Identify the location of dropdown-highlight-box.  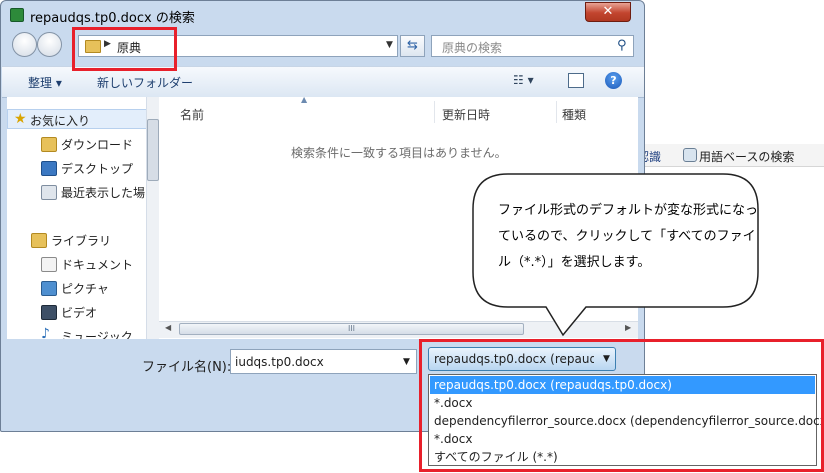
(621, 405).